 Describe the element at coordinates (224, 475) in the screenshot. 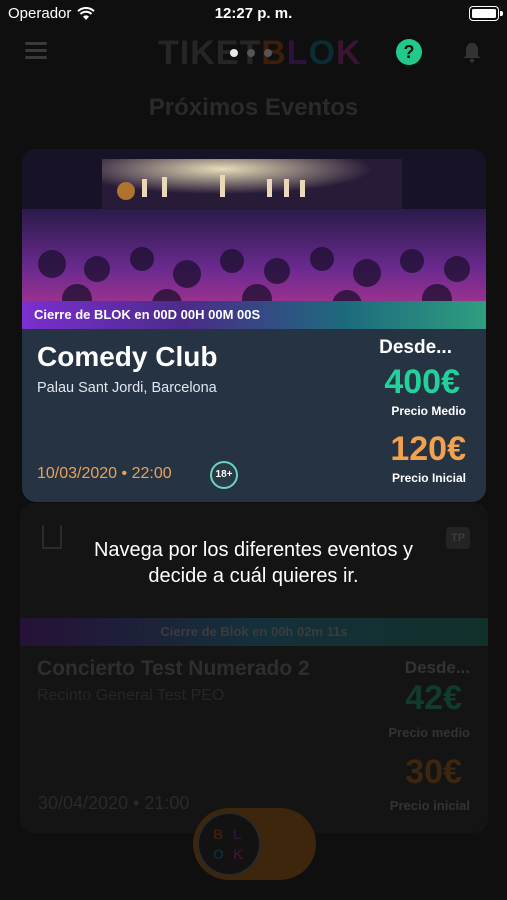

I see `age-restriction-badge: 18+` at that location.